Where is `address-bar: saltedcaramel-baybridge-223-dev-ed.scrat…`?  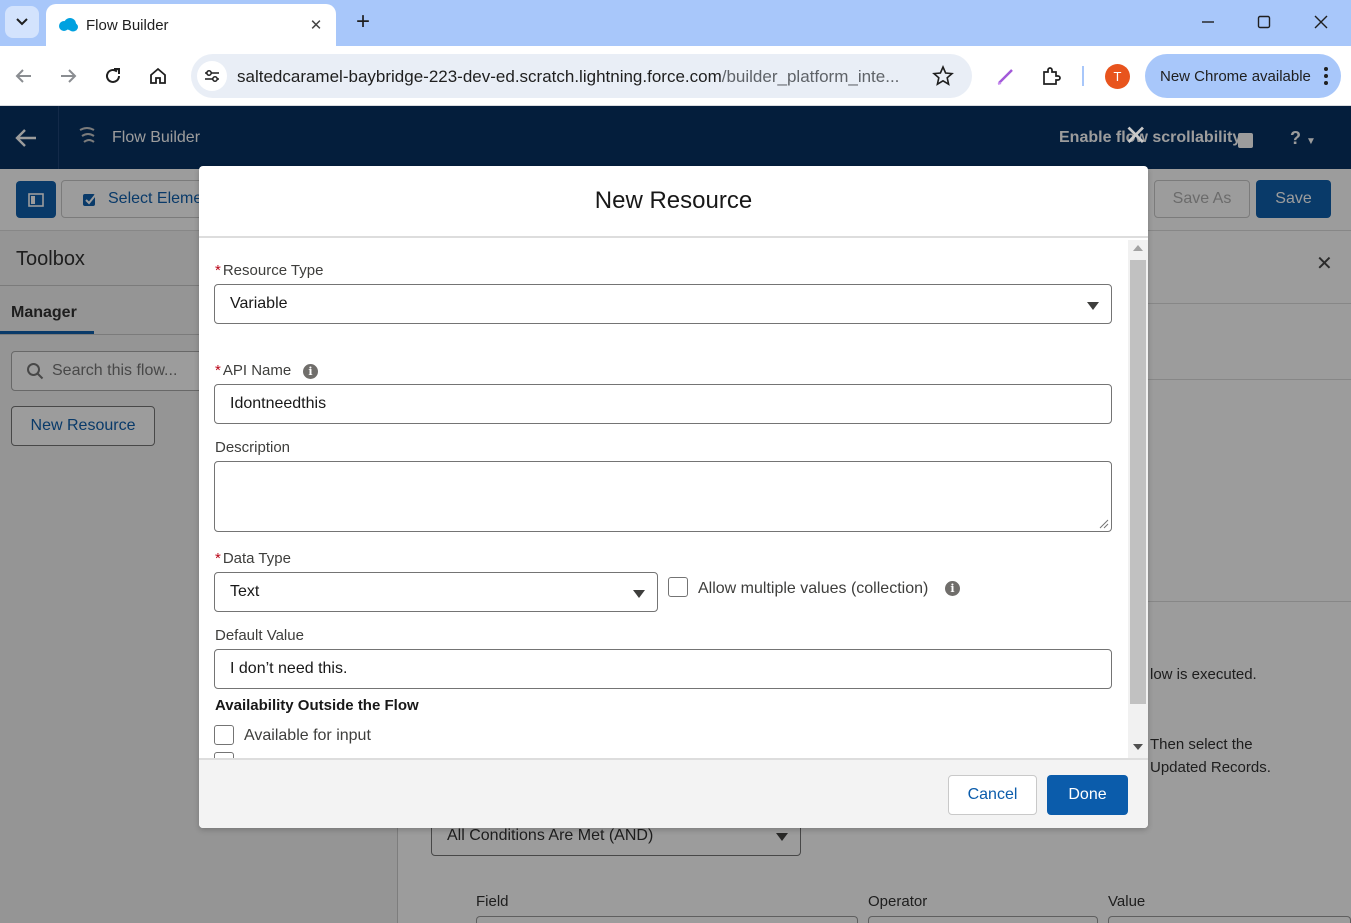
address-bar: saltedcaramel-baybridge-223-dev-ed.scrat… is located at coordinates (581, 76).